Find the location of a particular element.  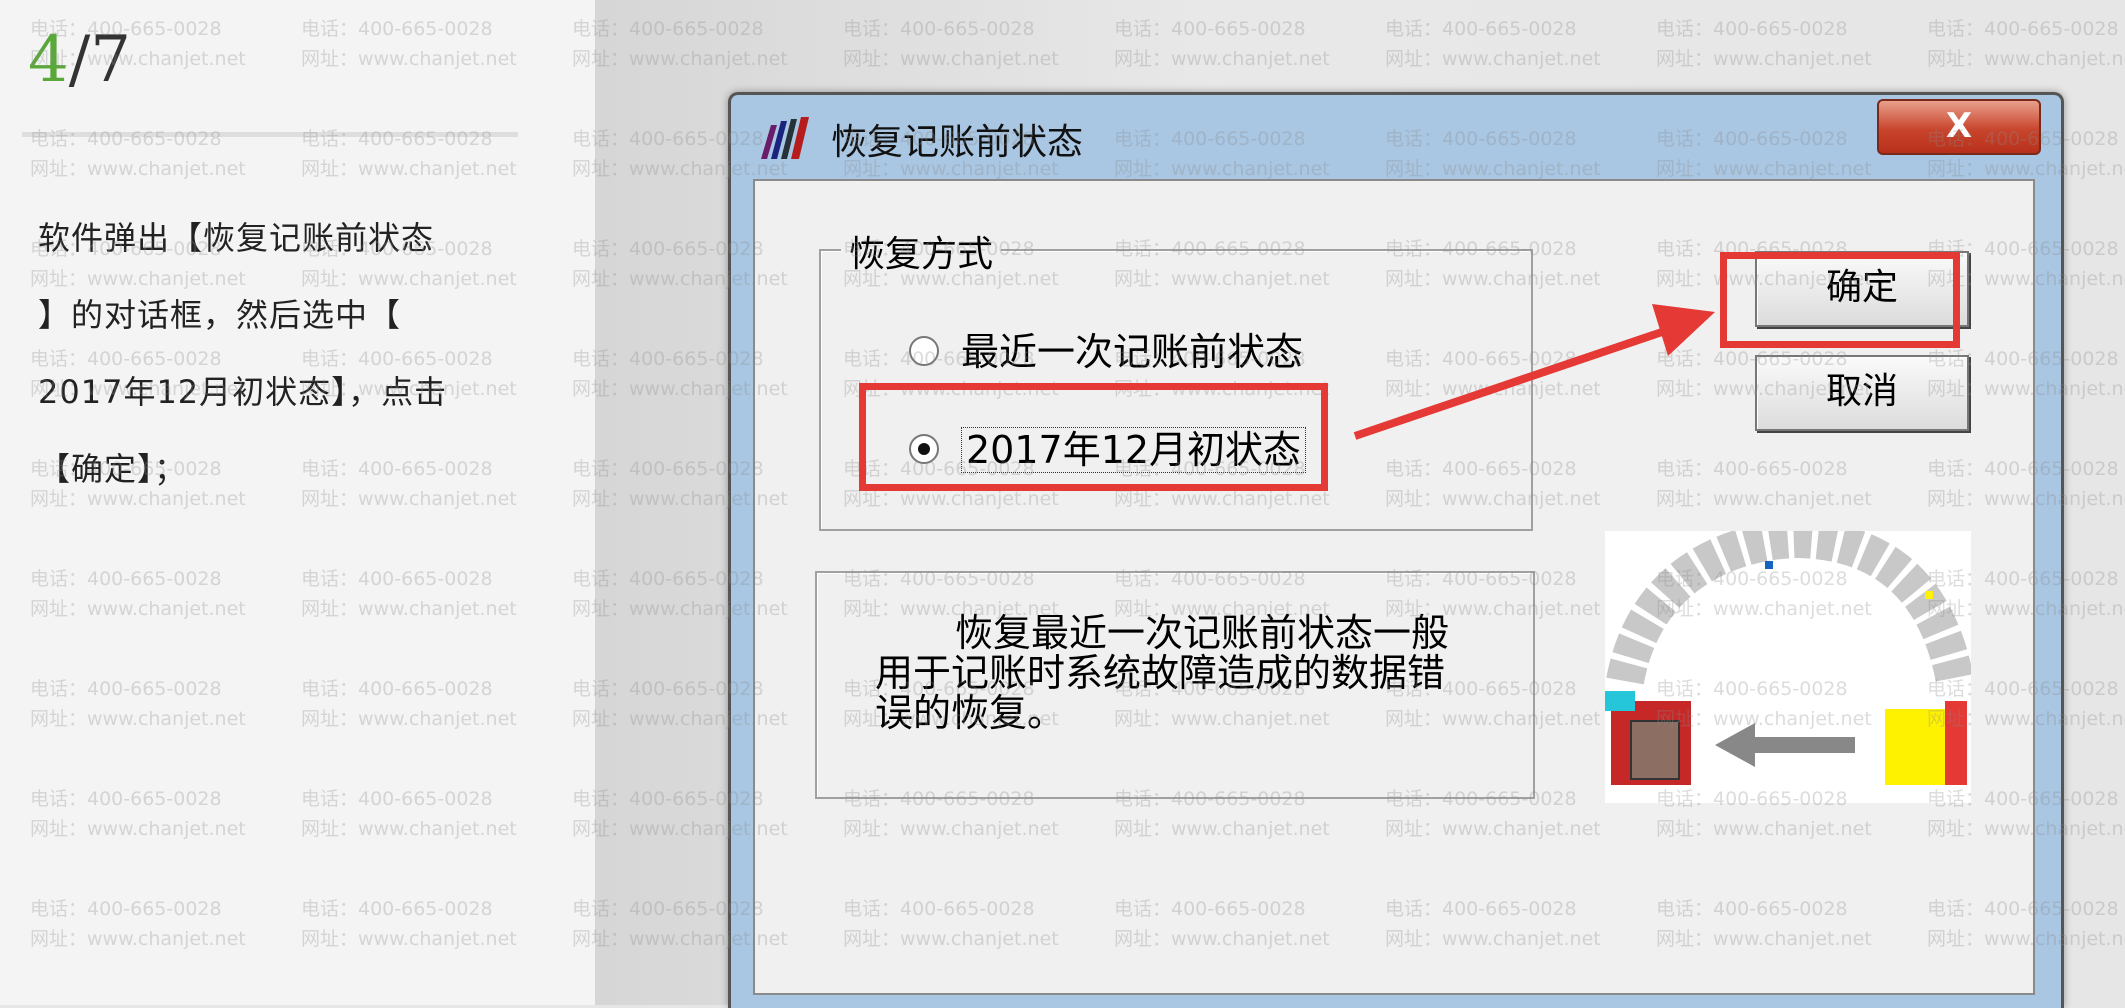

step-divider is located at coordinates (270, 134).